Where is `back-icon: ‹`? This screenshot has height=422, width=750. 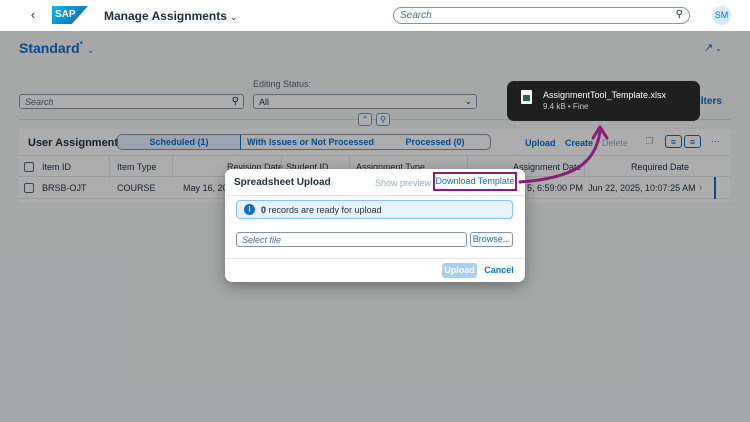 back-icon: ‹ is located at coordinates (33, 15).